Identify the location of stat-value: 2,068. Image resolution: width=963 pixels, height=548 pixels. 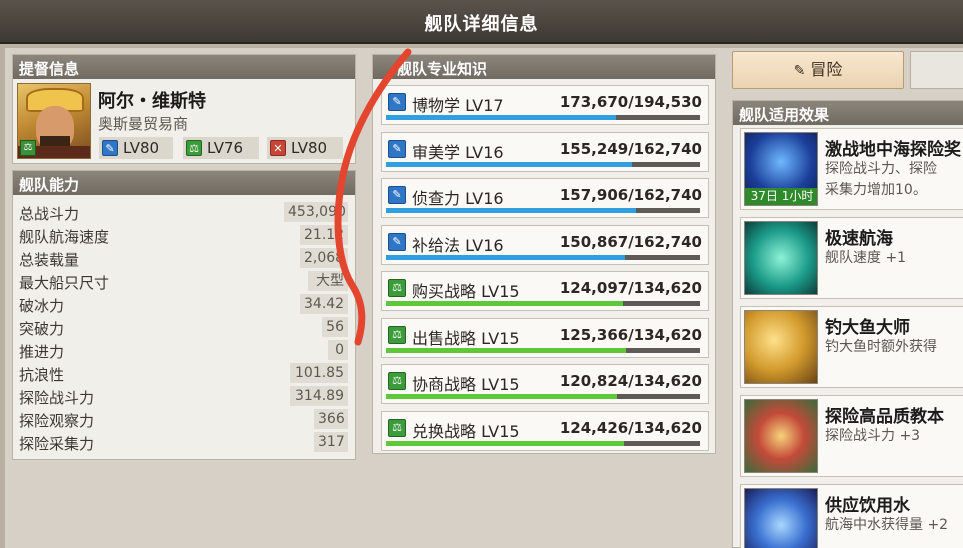
(324, 258).